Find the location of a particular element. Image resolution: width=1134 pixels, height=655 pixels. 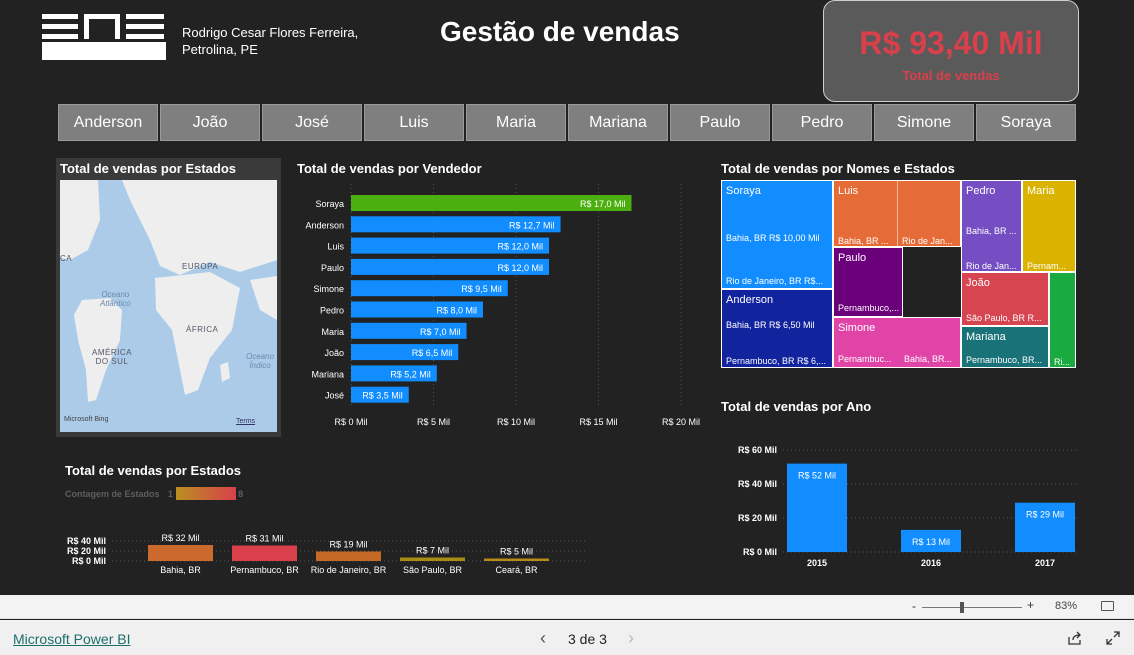

vendedor-chart-title: Total de vendas por Vendedor is located at coordinates (389, 168).